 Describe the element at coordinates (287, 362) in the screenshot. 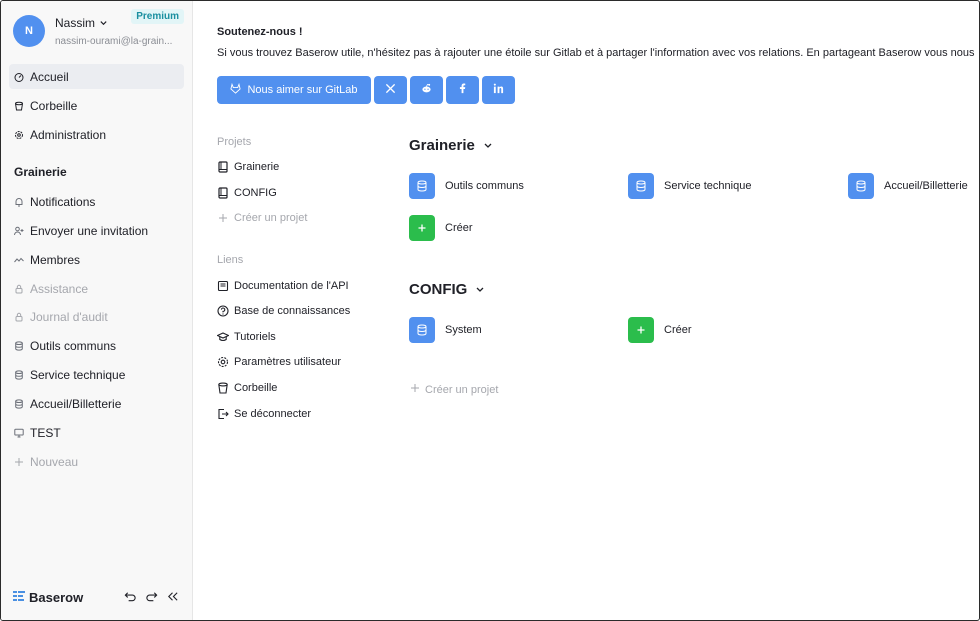

I see `link-label: Paramètres utilisateur` at that location.